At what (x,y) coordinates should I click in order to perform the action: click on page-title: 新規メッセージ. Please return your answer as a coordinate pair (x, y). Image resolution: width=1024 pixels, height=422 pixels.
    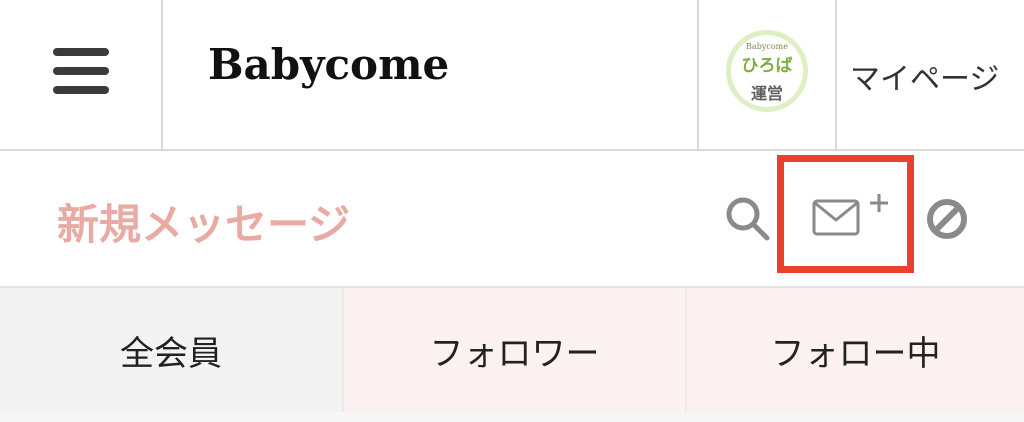
    Looking at the image, I should click on (204, 224).